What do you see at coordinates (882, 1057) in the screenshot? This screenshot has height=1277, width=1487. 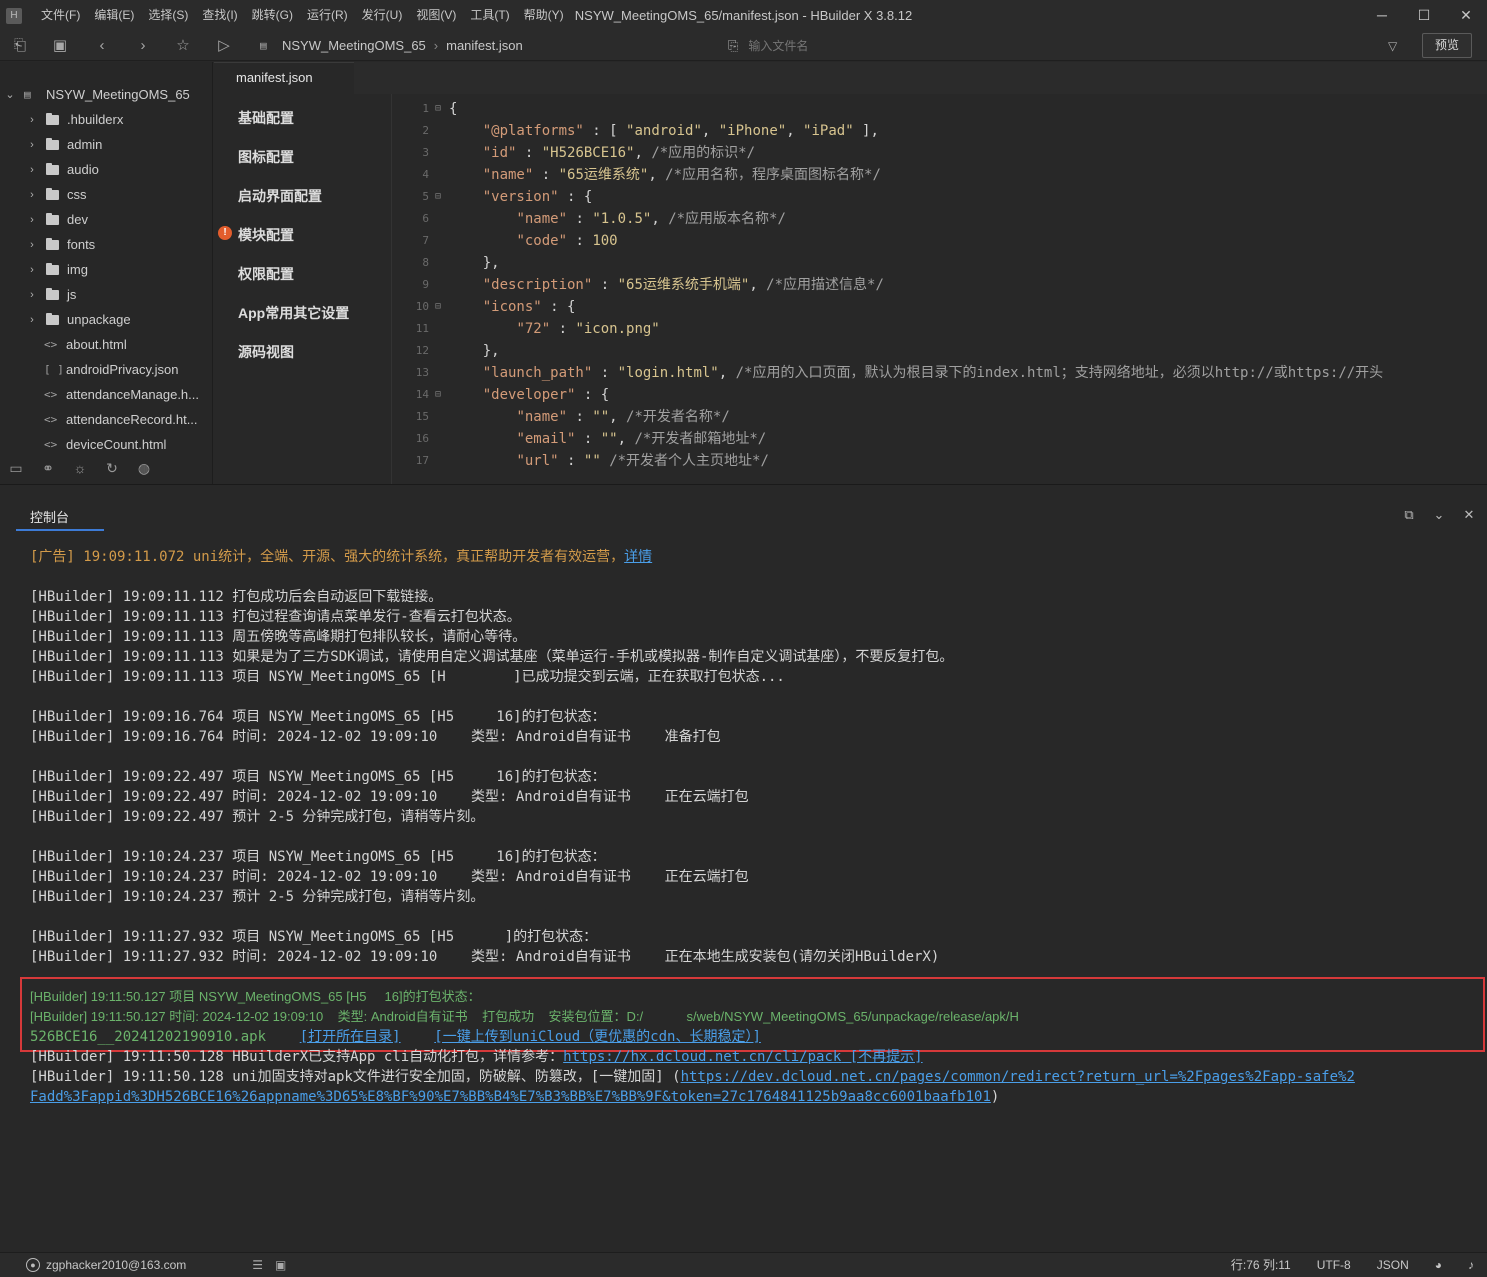 I see `dont-show-again-link: [不再提示]` at bounding box center [882, 1057].